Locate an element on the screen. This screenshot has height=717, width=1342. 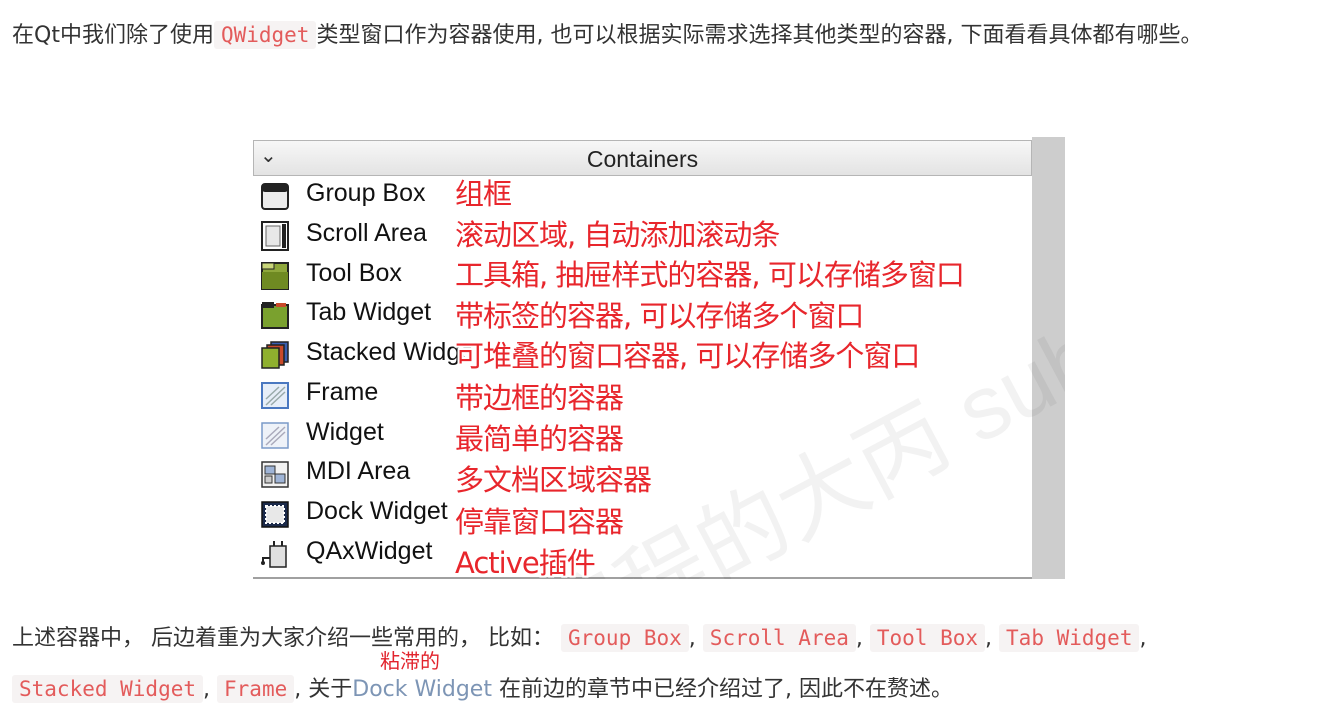
summary-text-2: 关于 is located at coordinates (330, 689).